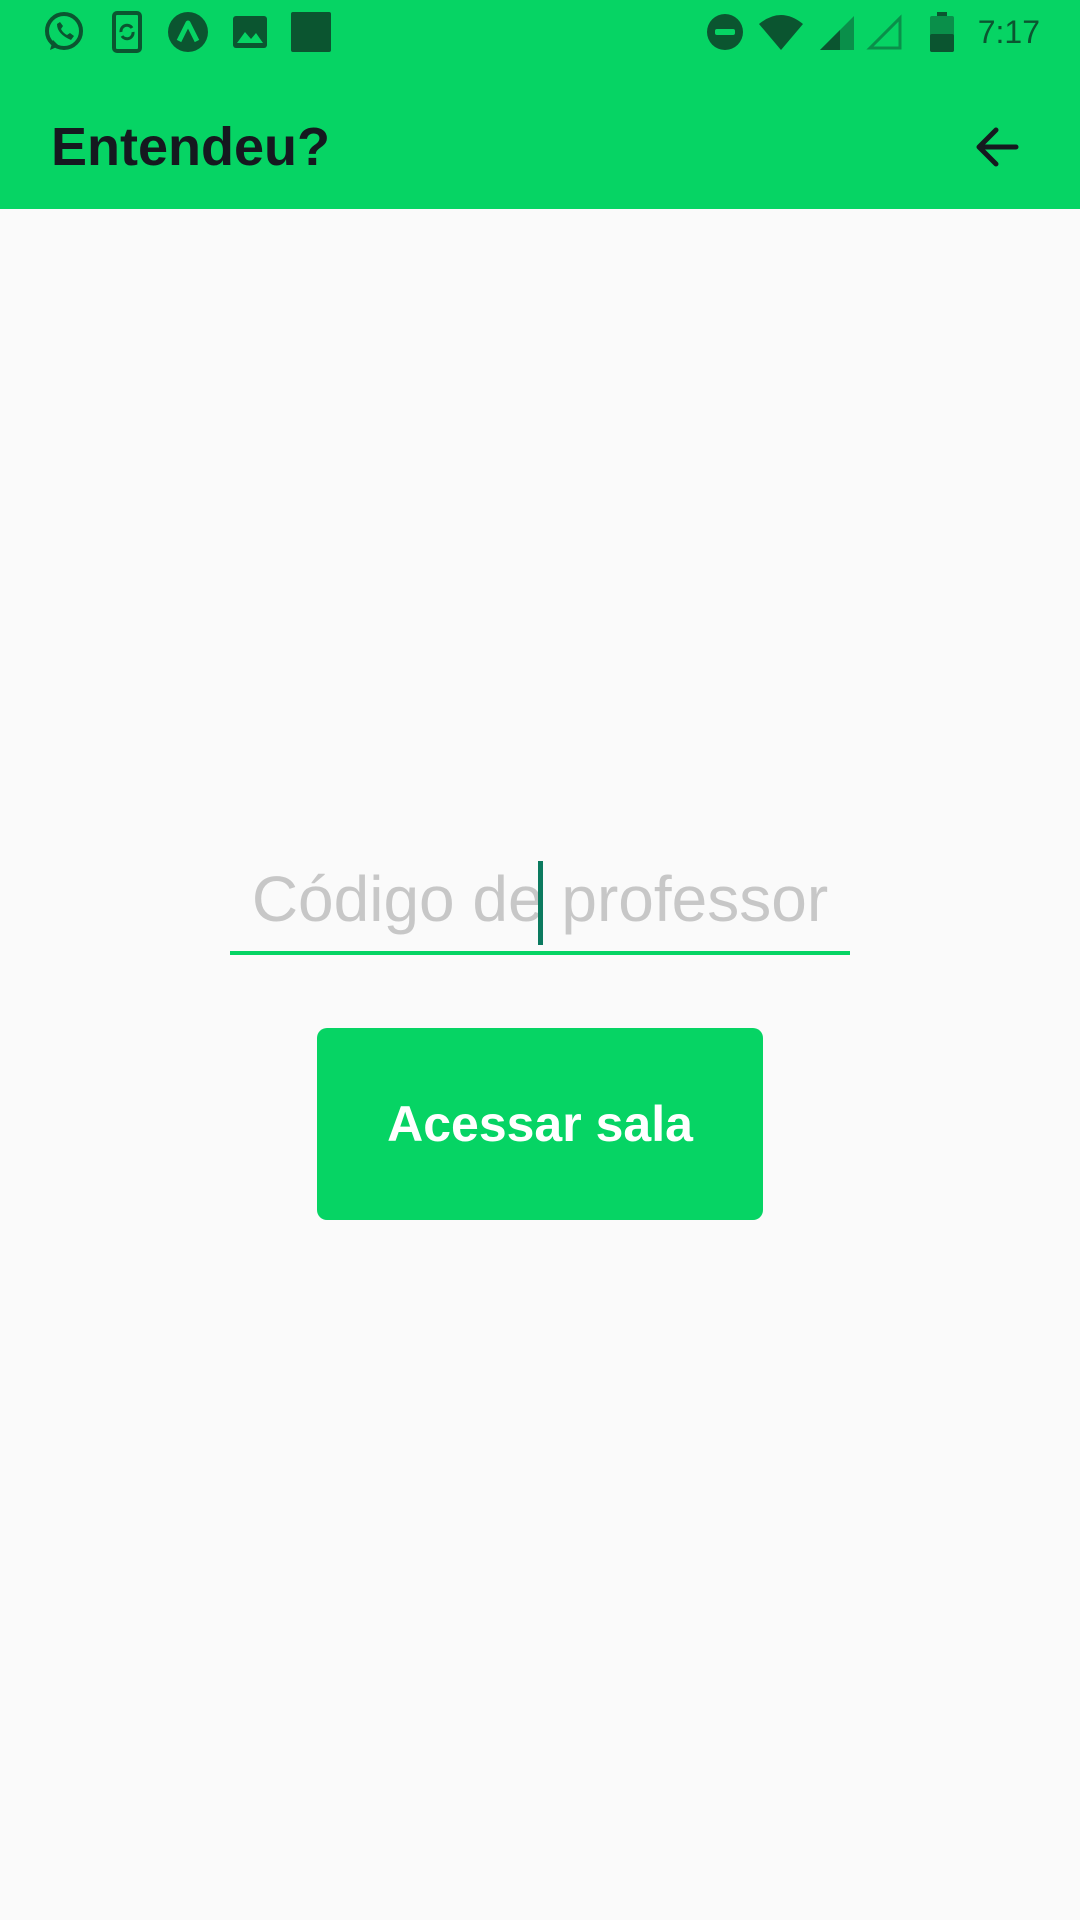 This screenshot has height=1920, width=1080. What do you see at coordinates (837, 33) in the screenshot?
I see `signal-icon` at bounding box center [837, 33].